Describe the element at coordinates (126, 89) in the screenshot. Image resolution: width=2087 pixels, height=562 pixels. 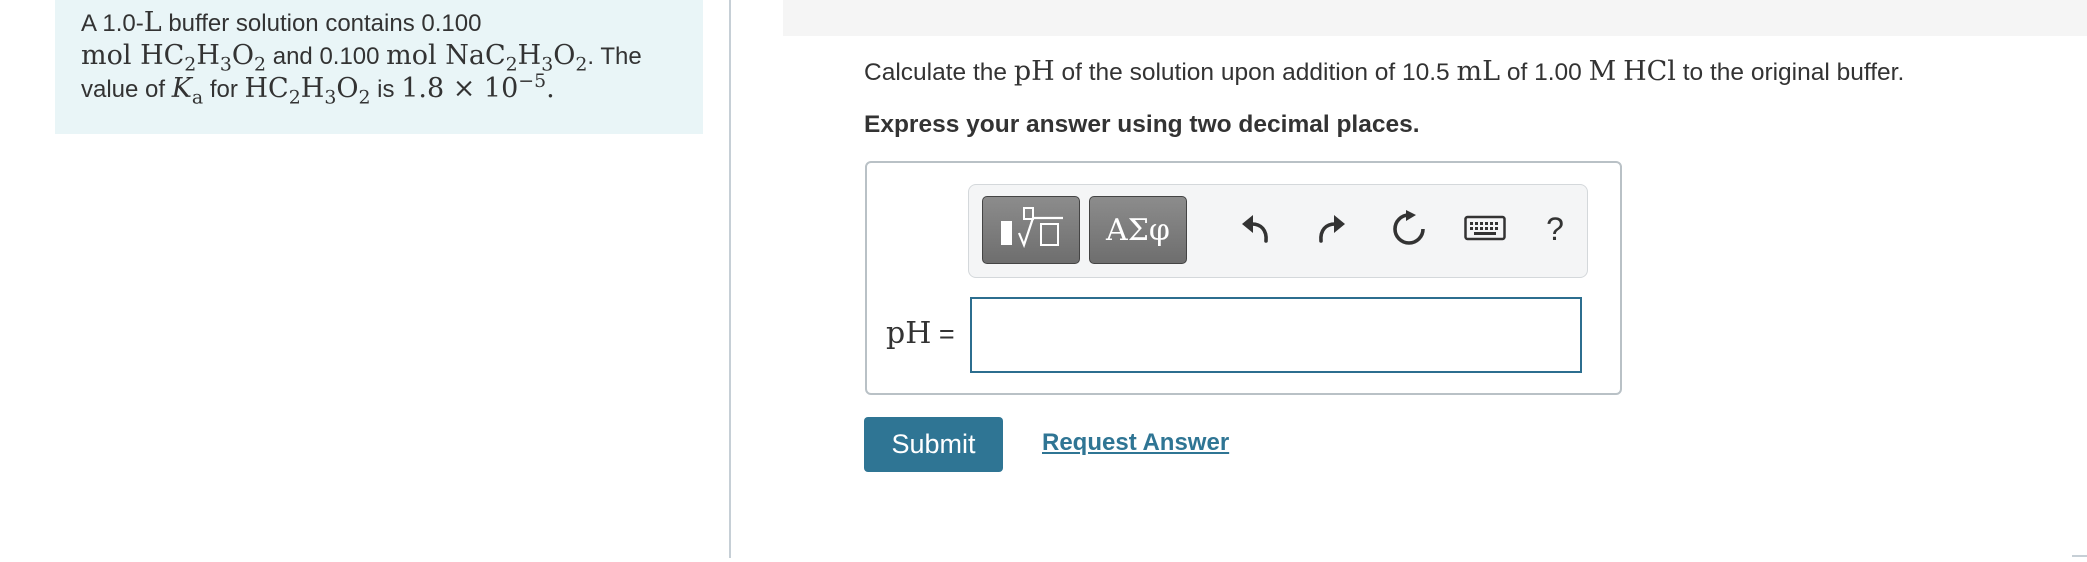
I see `problem-text: value of` at that location.